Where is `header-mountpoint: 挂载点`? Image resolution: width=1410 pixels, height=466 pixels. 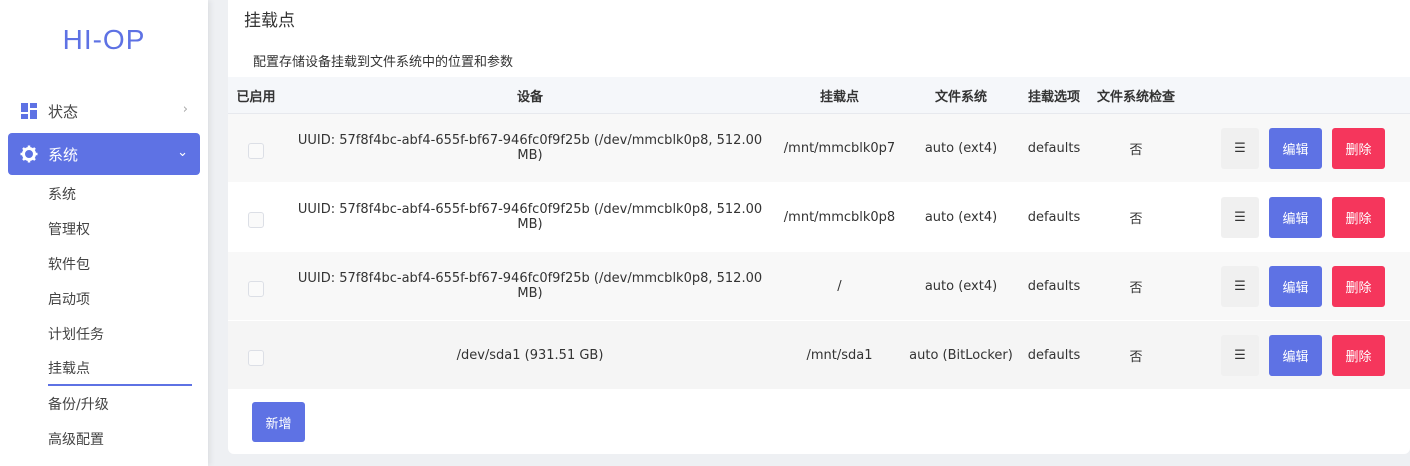
header-mountpoint: 挂载点 is located at coordinates (839, 97).